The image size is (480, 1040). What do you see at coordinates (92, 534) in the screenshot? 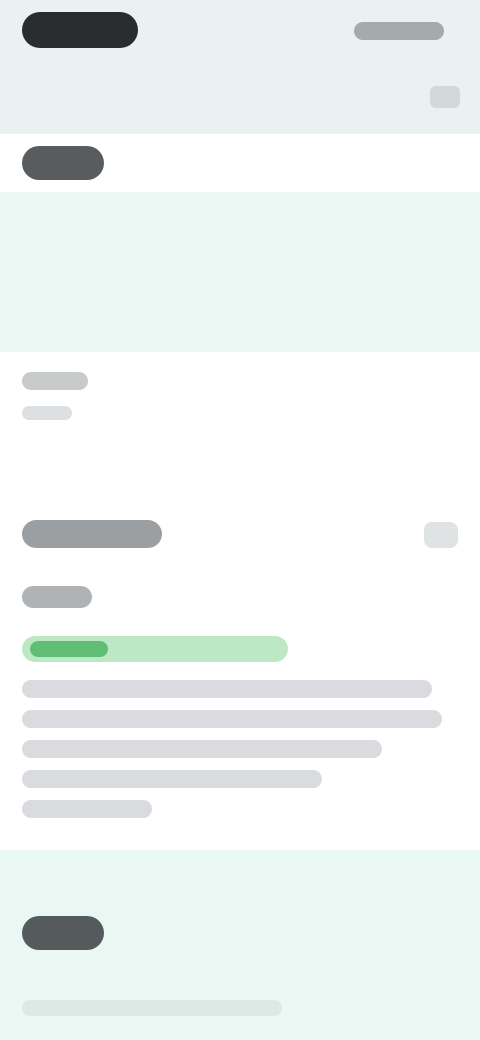
I see `detail-title` at bounding box center [92, 534].